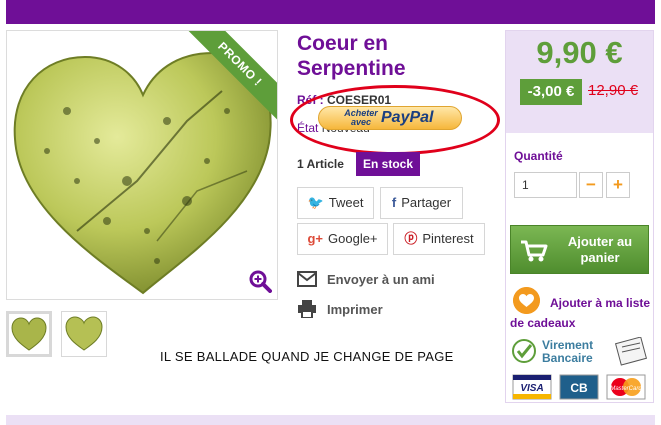 The image size is (661, 425). I want to click on transfer-title: Virement, so click(567, 345).